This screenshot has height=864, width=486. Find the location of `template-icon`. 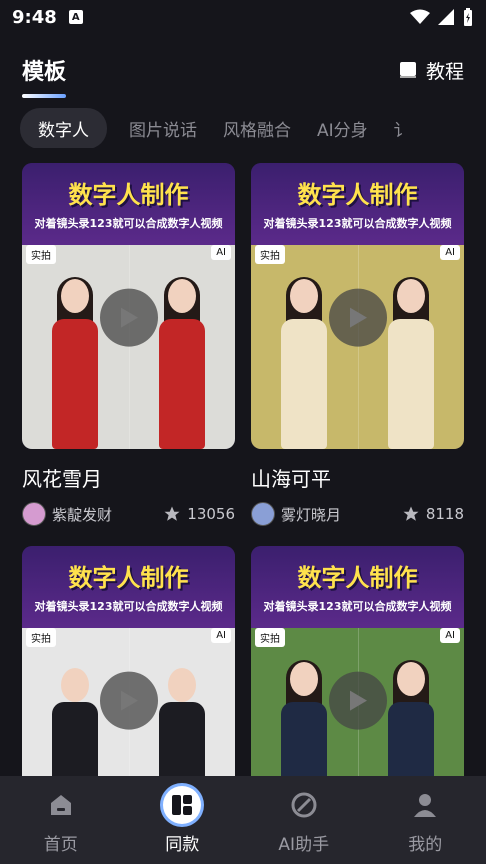

template-icon is located at coordinates (182, 804).